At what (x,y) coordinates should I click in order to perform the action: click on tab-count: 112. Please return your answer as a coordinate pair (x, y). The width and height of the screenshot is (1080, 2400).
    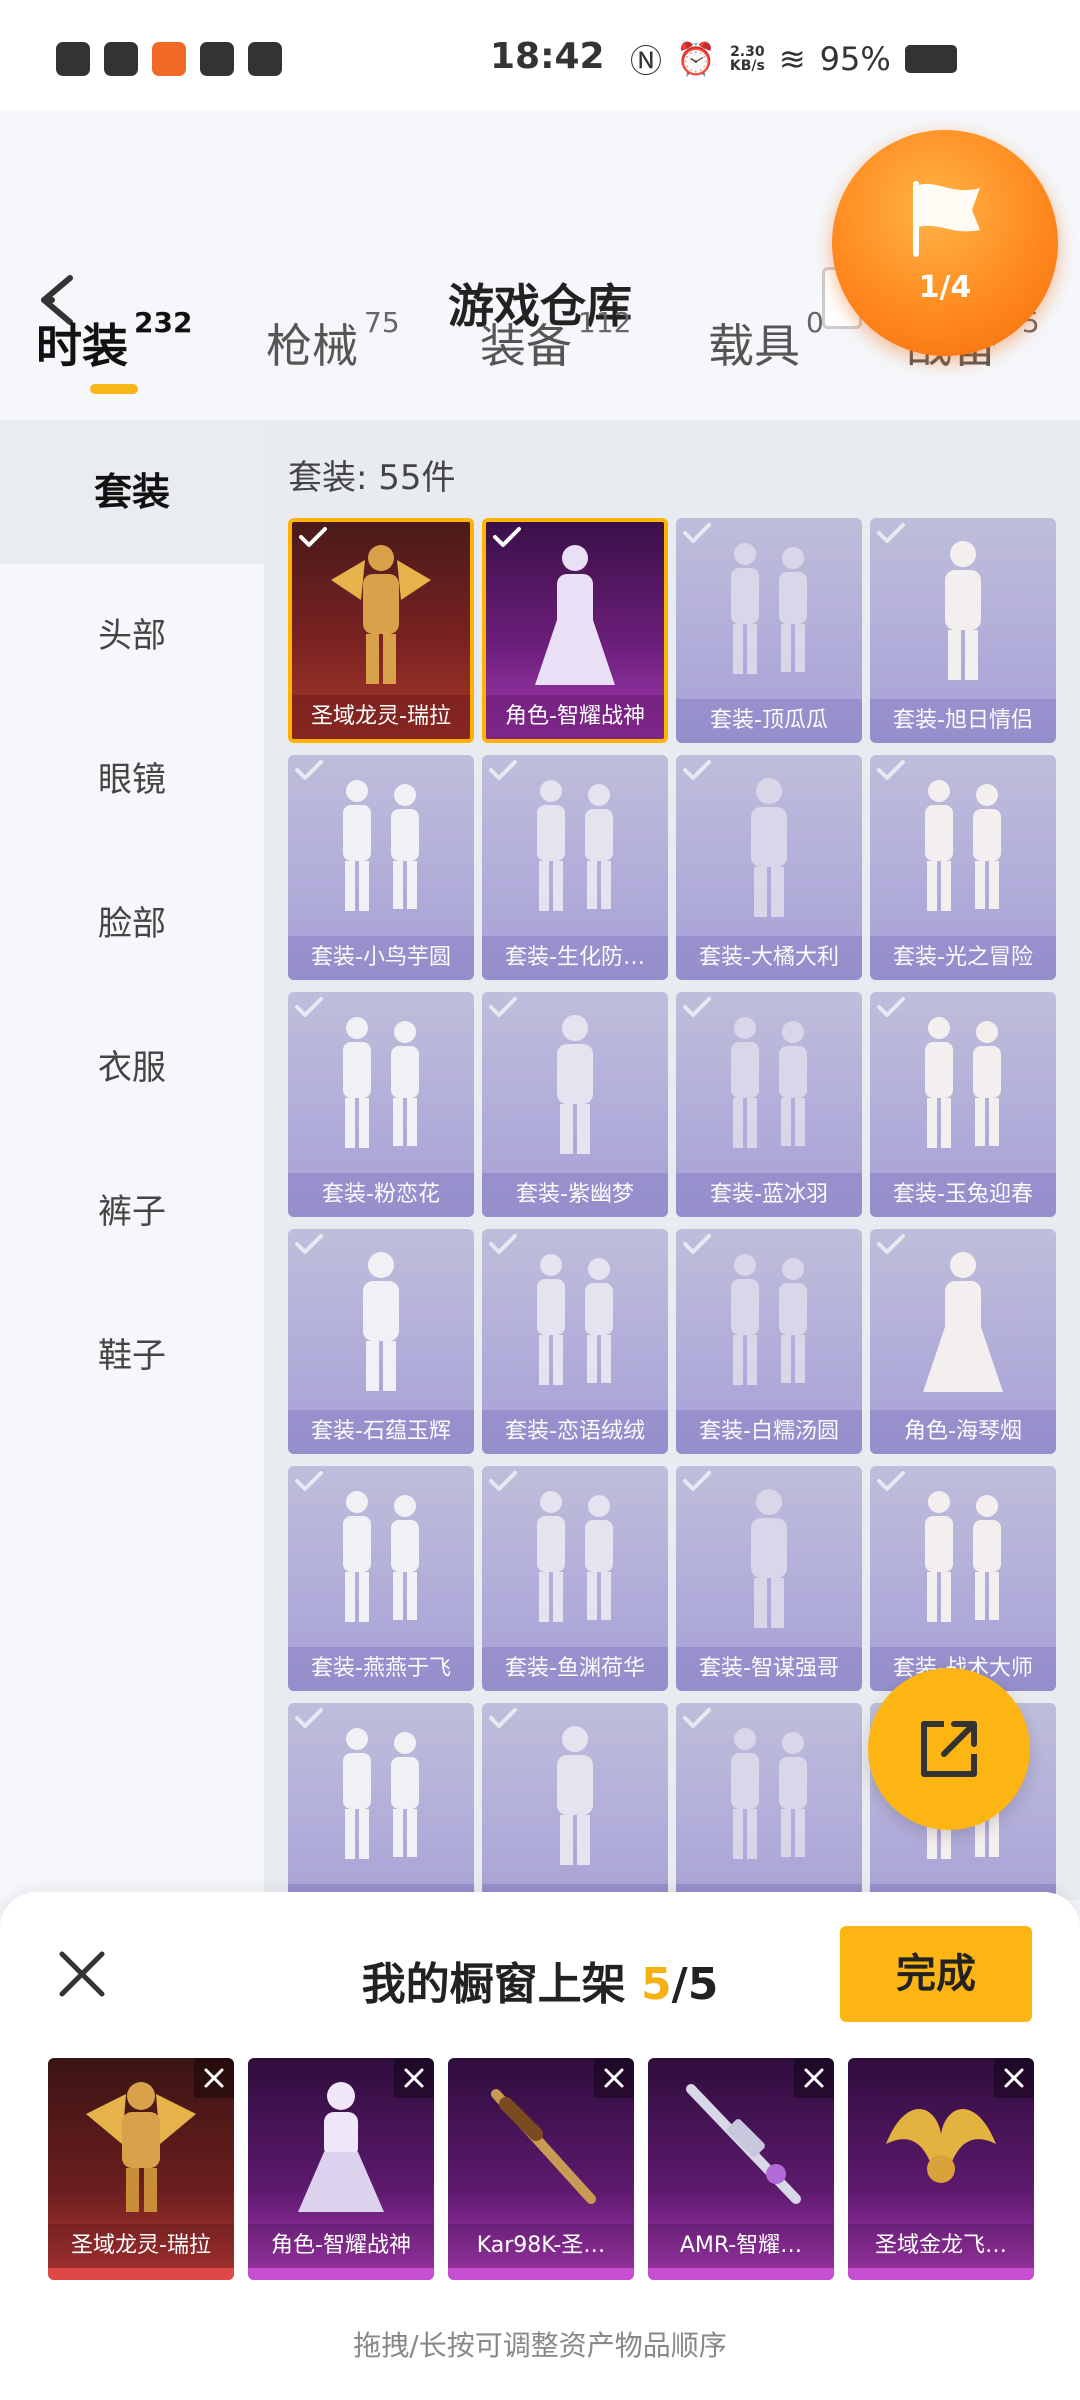
    Looking at the image, I should click on (605, 322).